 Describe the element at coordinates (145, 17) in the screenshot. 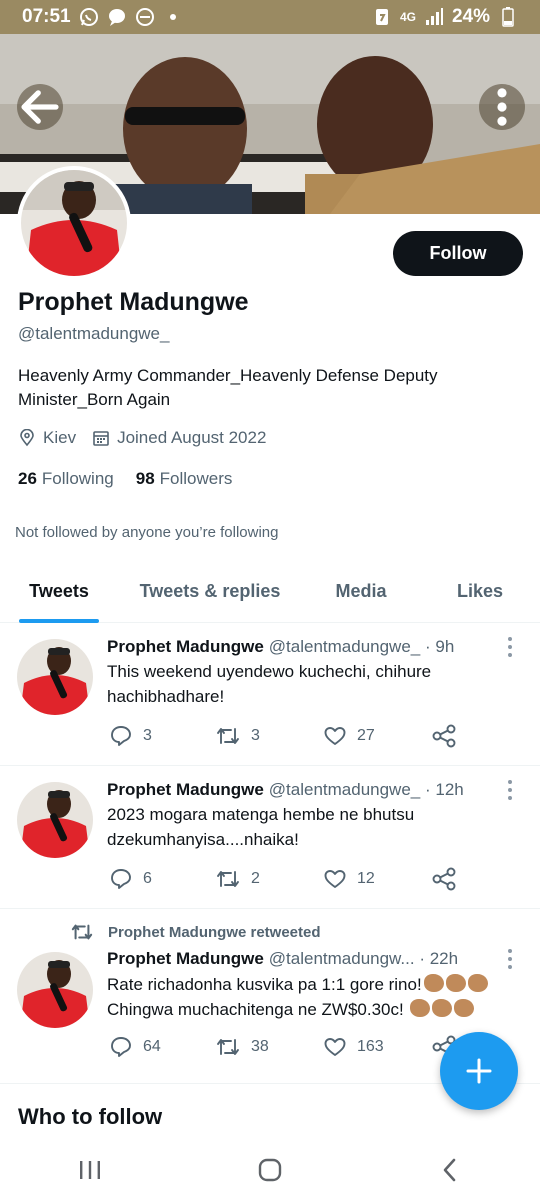

I see `do-not-disturb-icon` at that location.